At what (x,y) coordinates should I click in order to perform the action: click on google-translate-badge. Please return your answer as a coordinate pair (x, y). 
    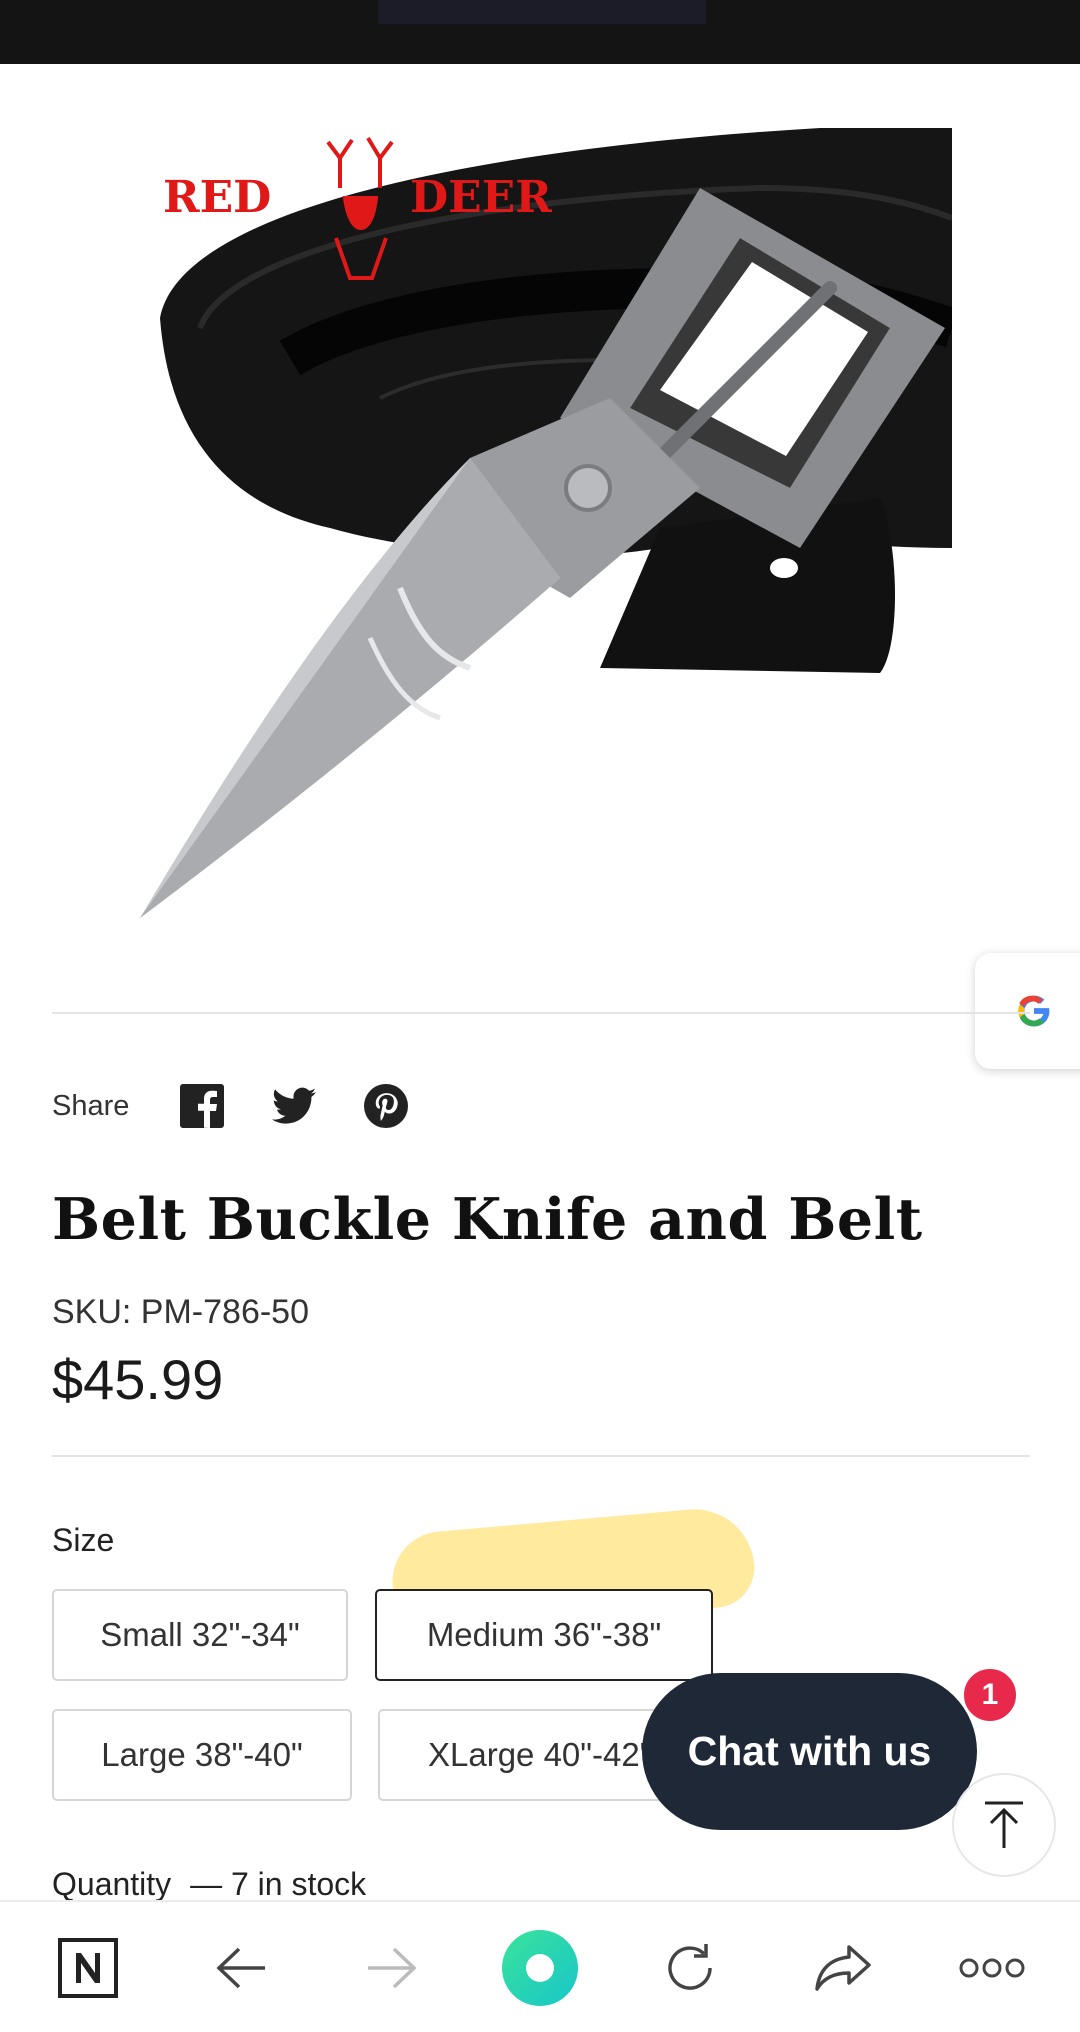
    Looking at the image, I should click on (1027, 1011).